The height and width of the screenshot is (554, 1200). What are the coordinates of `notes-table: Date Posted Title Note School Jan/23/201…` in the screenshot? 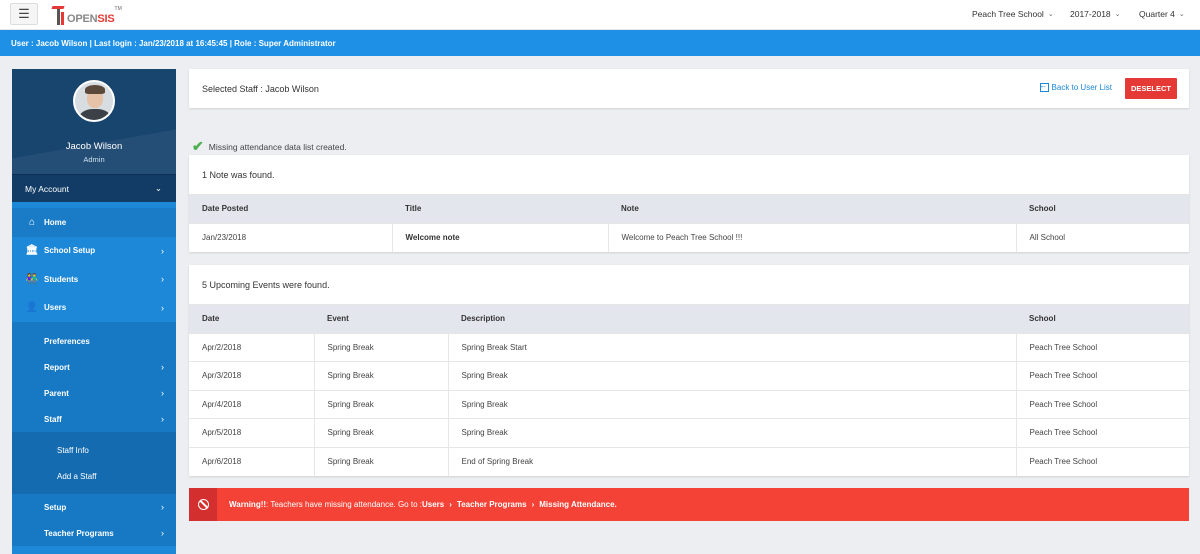 It's located at (689, 223).